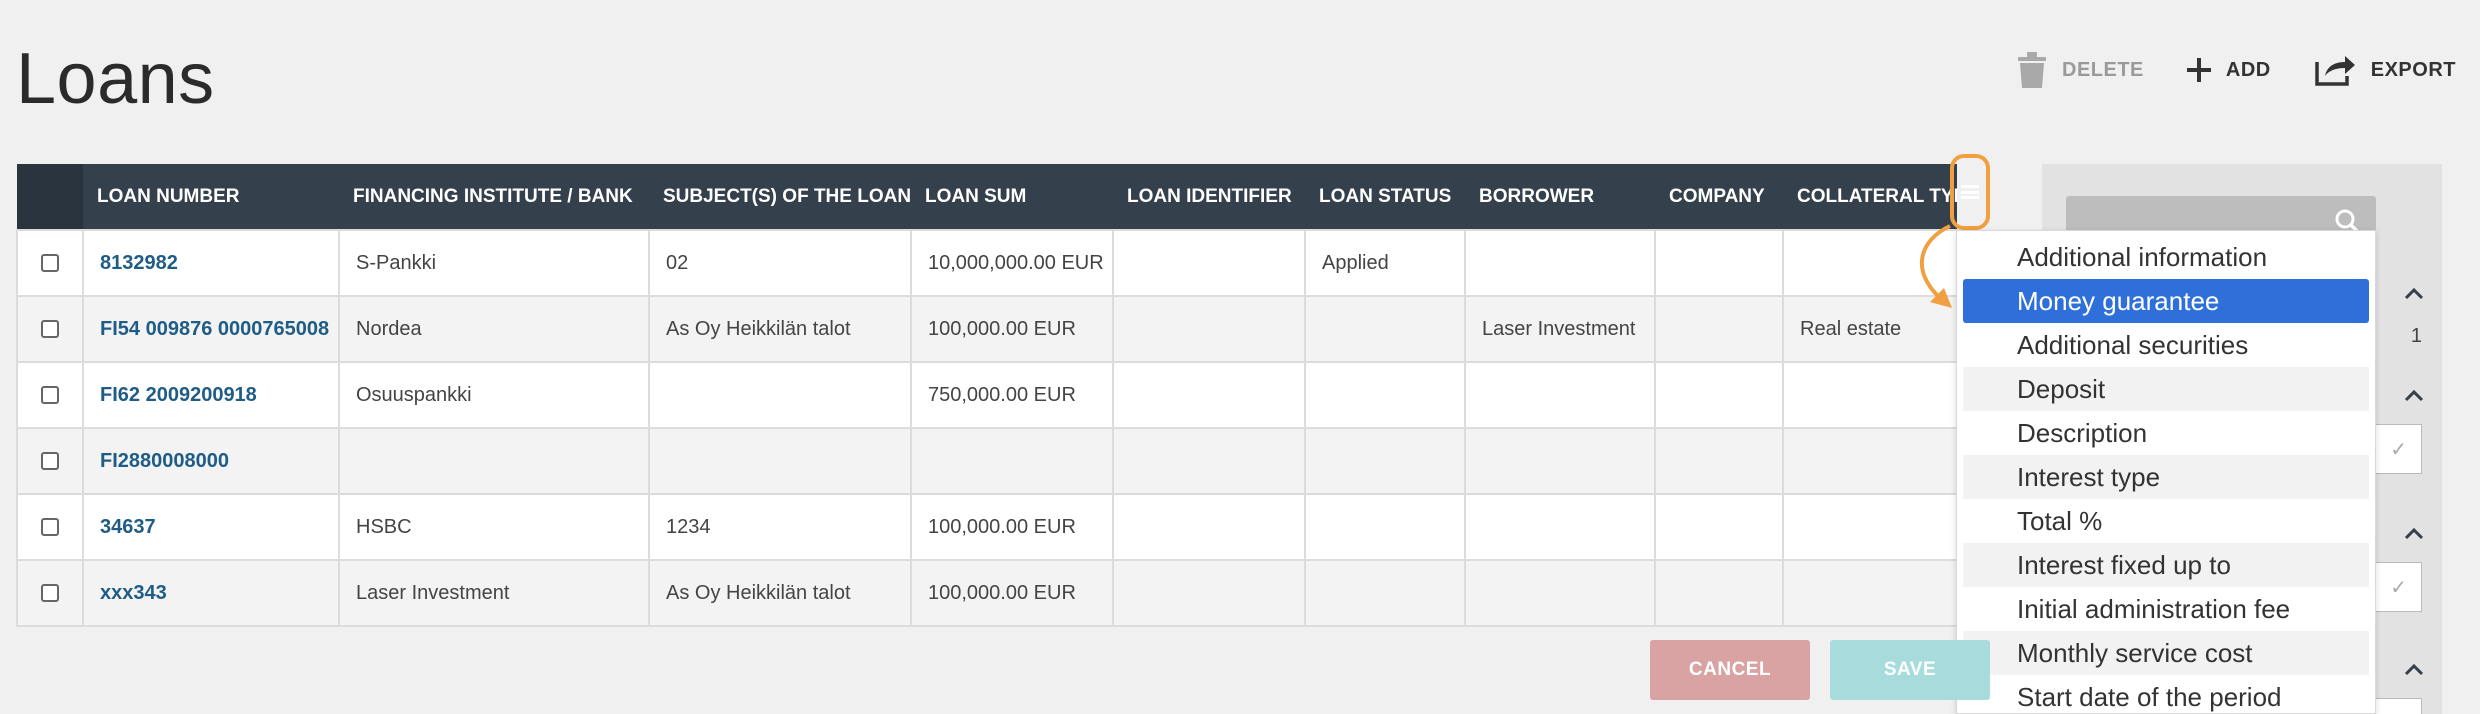 Image resolution: width=2480 pixels, height=714 pixels. Describe the element at coordinates (2166, 257) in the screenshot. I see `column-menu-item: Additional information` at that location.